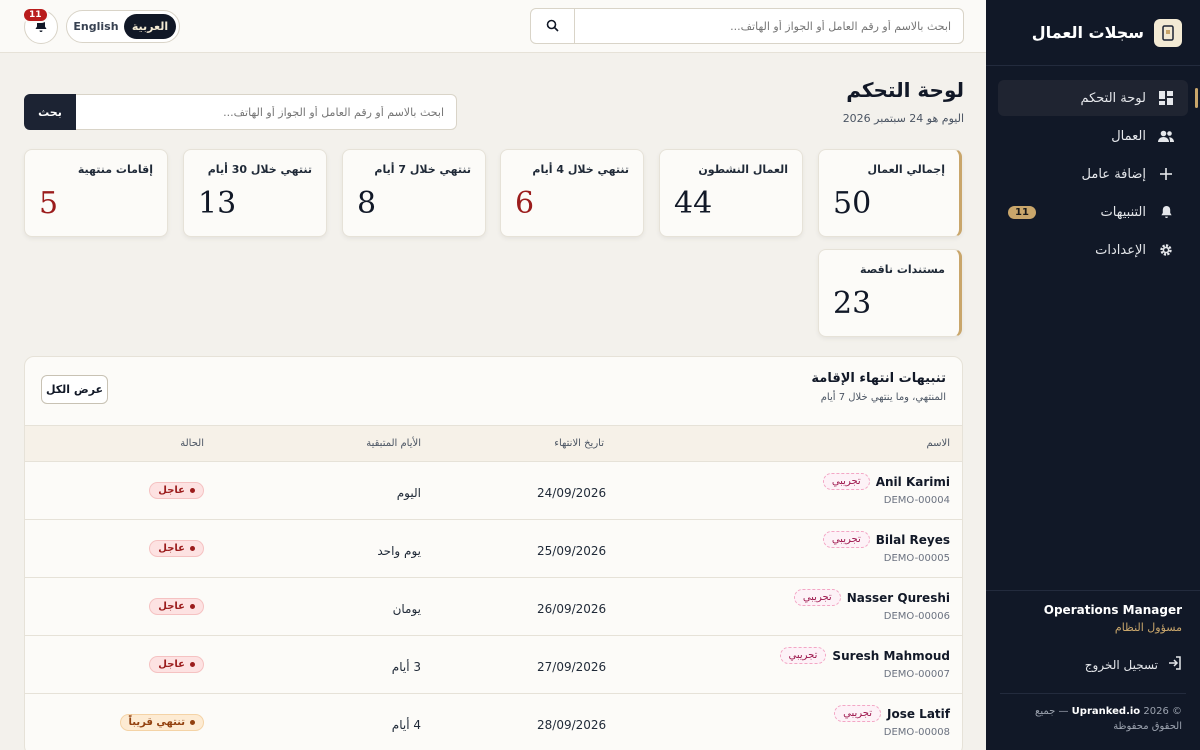 Image resolution: width=1200 pixels, height=750 pixels. Describe the element at coordinates (572, 493) in the screenshot. I see `expiry-date: 24/09/2026` at that location.